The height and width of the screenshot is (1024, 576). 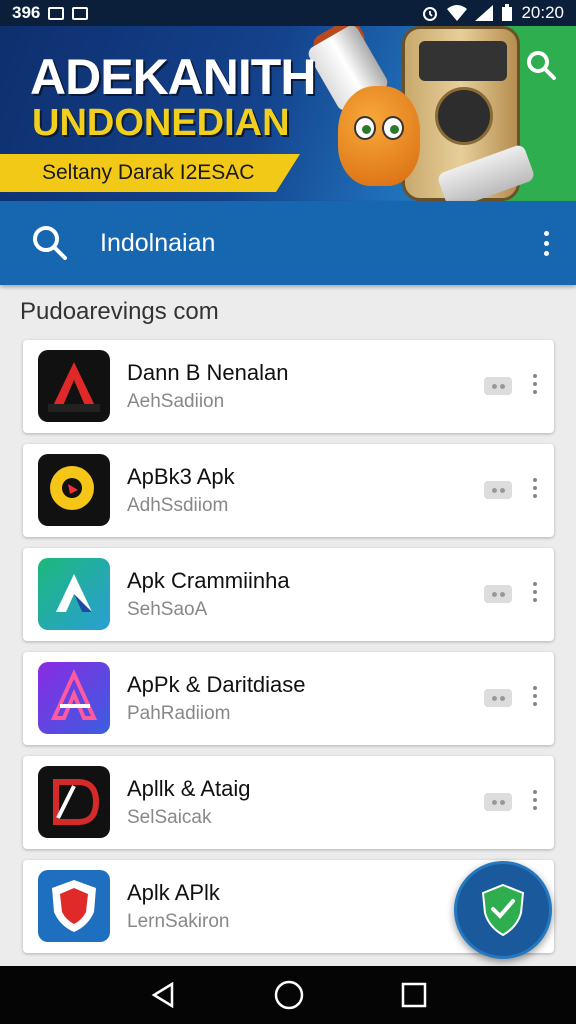 I want to click on shield-check-icon, so click(x=503, y=910).